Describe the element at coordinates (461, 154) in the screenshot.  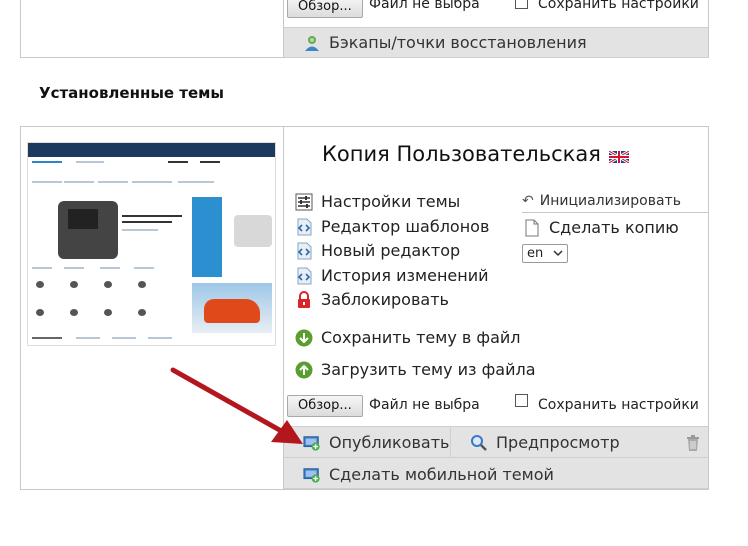
I see `theme-title: Копия Пользовательская` at that location.